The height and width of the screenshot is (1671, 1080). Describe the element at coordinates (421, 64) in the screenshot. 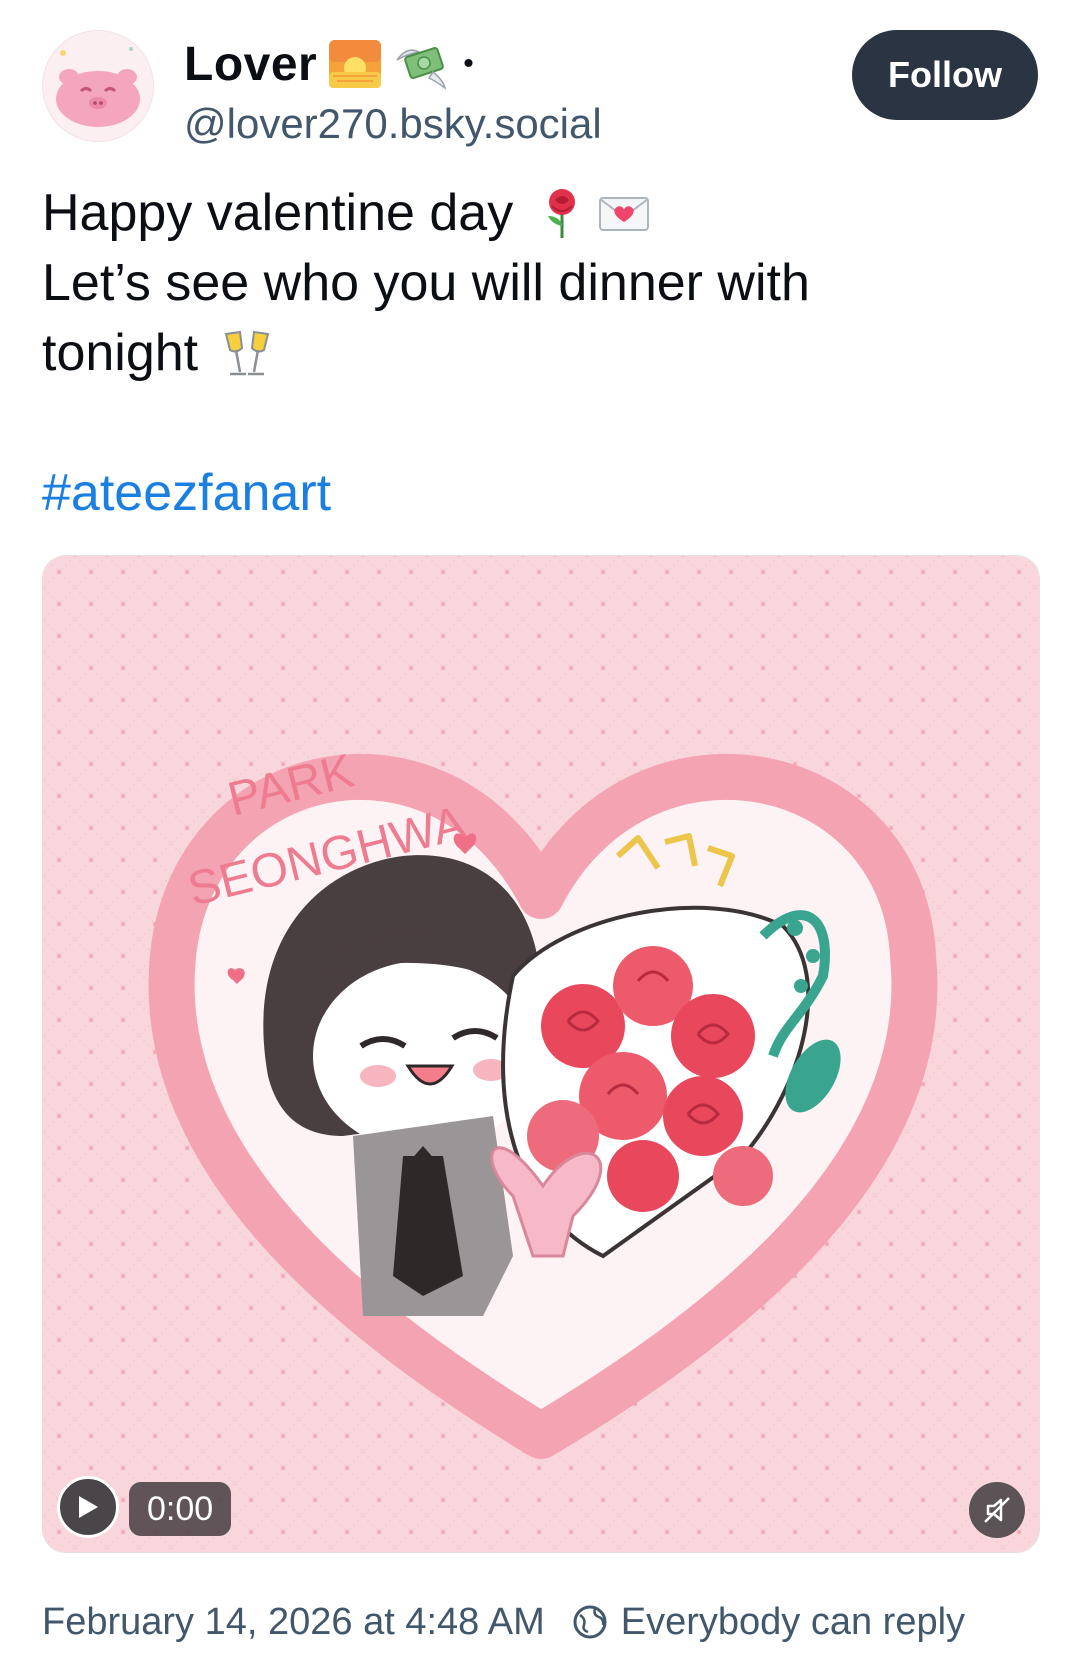

I see `money-with-wings-emoji-icon` at that location.